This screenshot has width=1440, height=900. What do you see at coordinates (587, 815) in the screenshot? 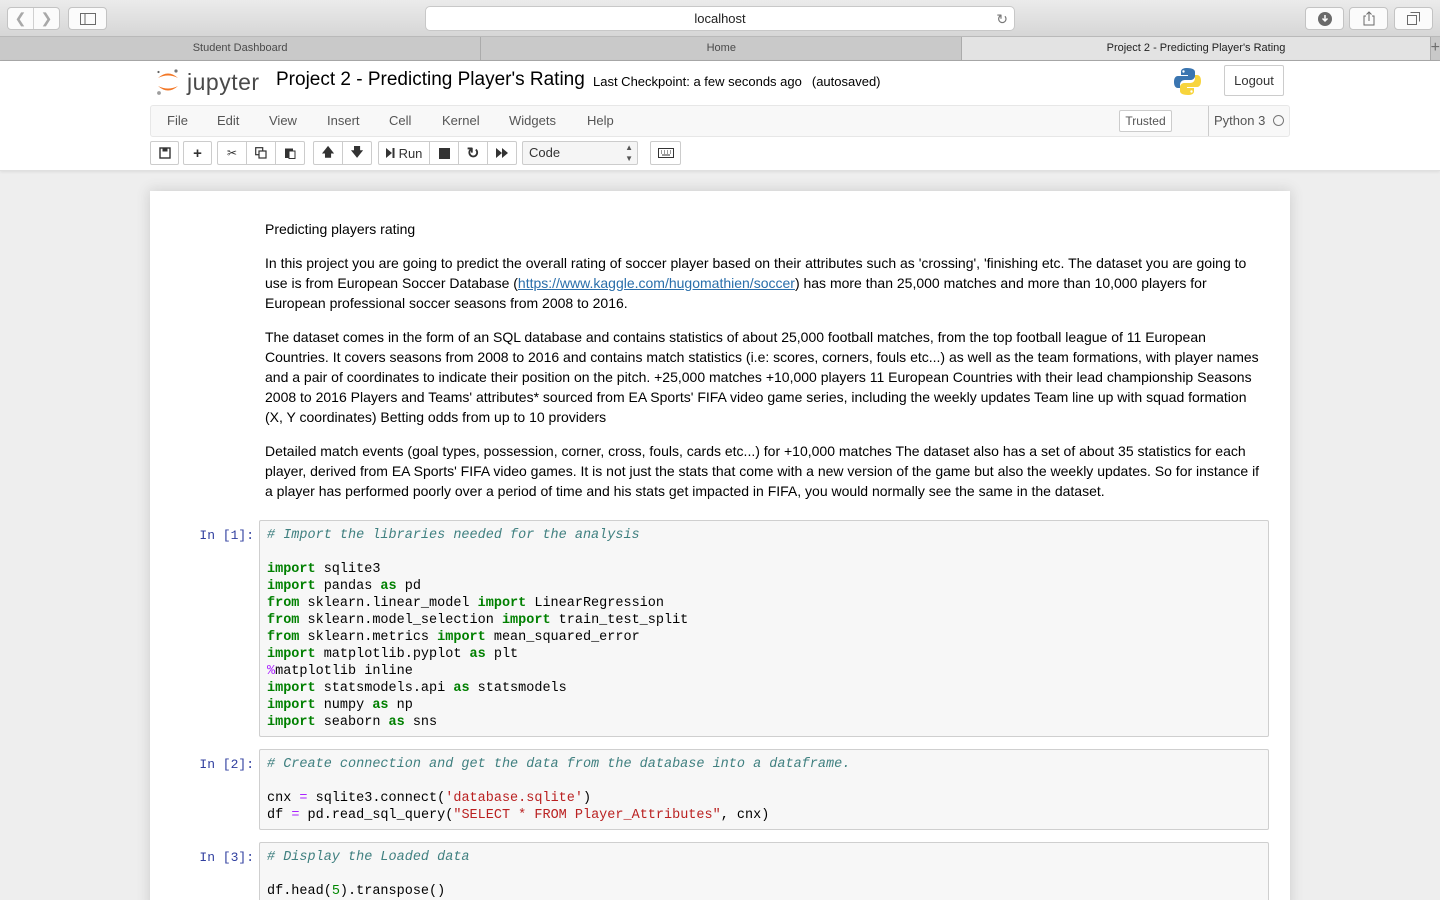
I see `code-token: "SELECT * FROM Player_Attributes"` at bounding box center [587, 815].